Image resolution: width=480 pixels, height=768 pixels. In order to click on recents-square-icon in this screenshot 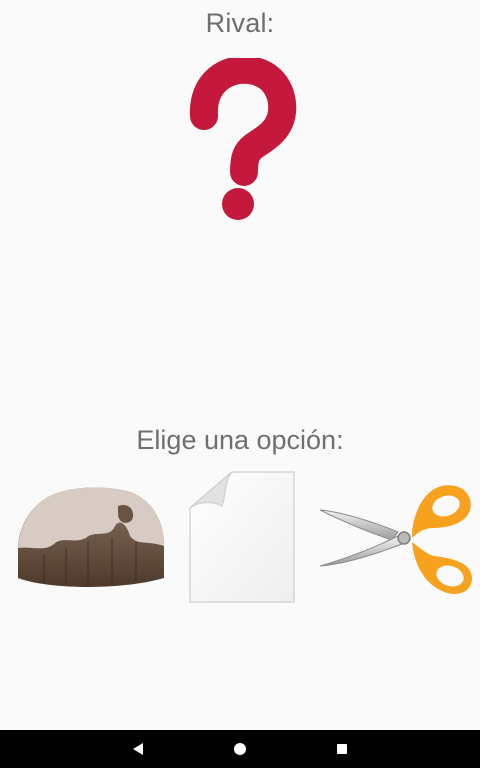, I will do `click(342, 749)`.